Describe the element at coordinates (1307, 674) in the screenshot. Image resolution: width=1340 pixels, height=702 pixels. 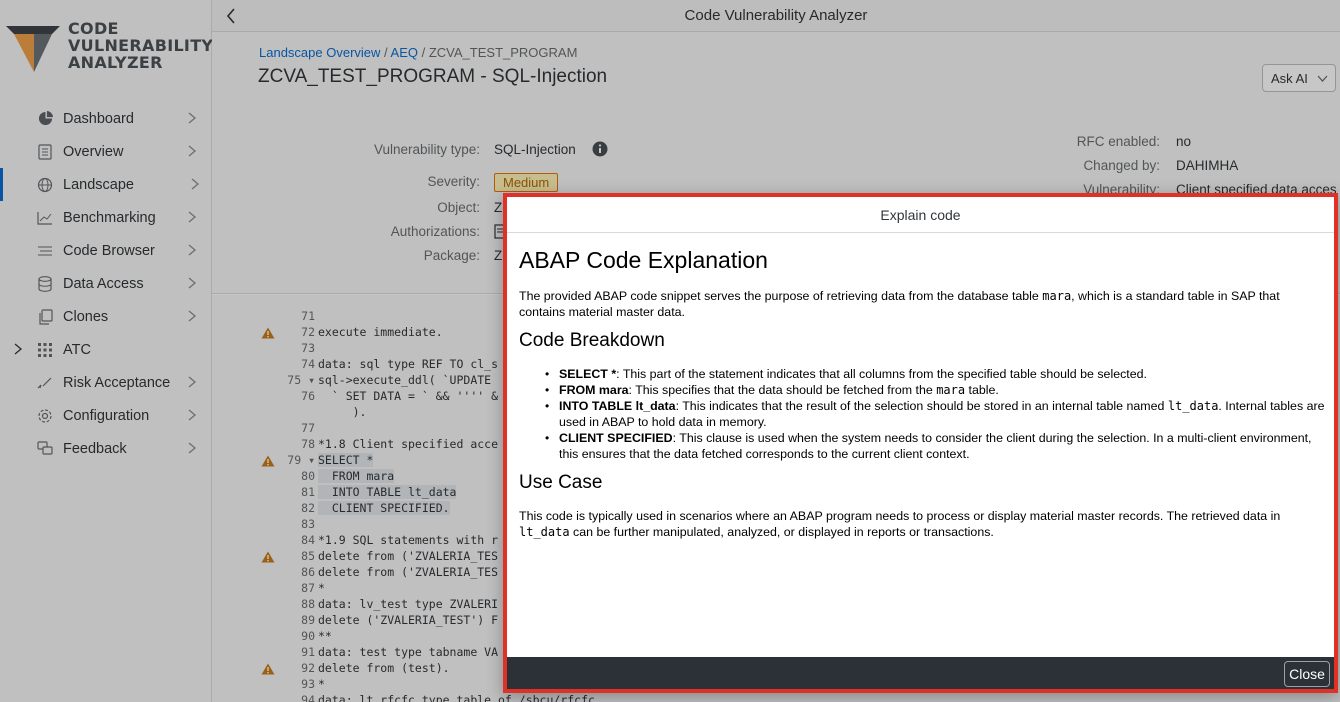
I see `close-button: Close` at that location.